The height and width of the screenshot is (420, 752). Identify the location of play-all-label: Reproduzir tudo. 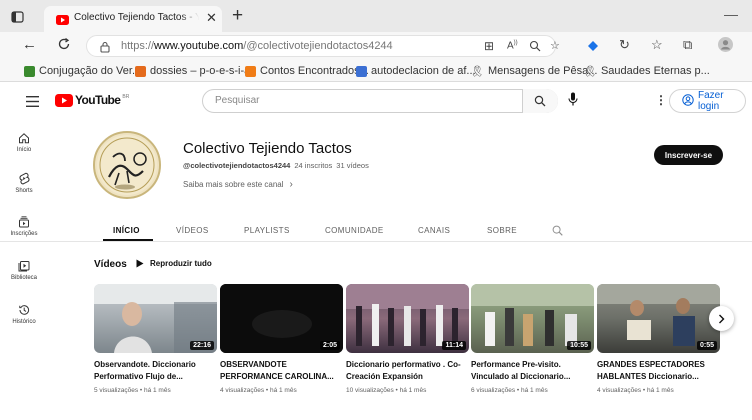
(181, 263).